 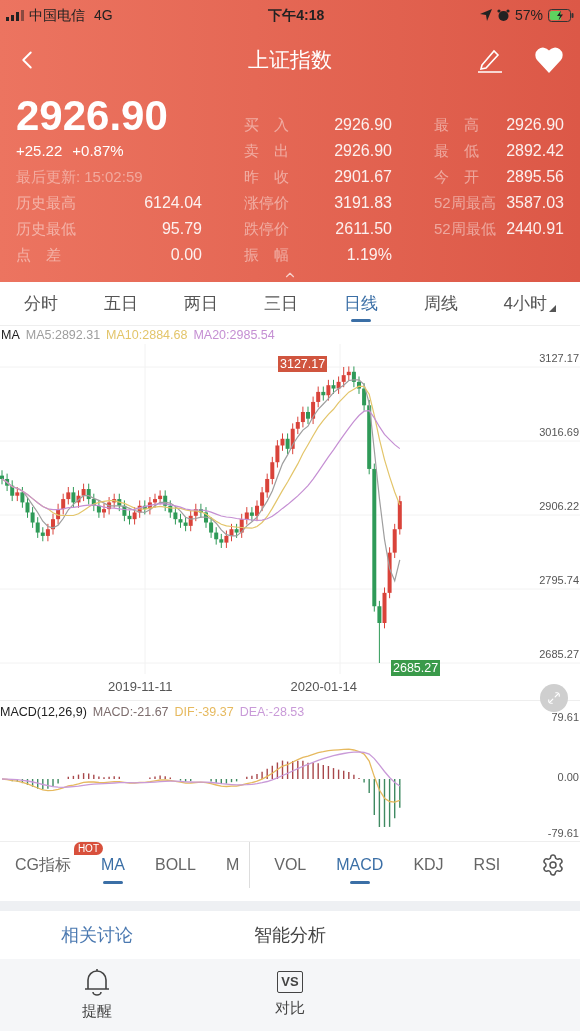 I want to click on stat-value: 6124.04, so click(x=173, y=203).